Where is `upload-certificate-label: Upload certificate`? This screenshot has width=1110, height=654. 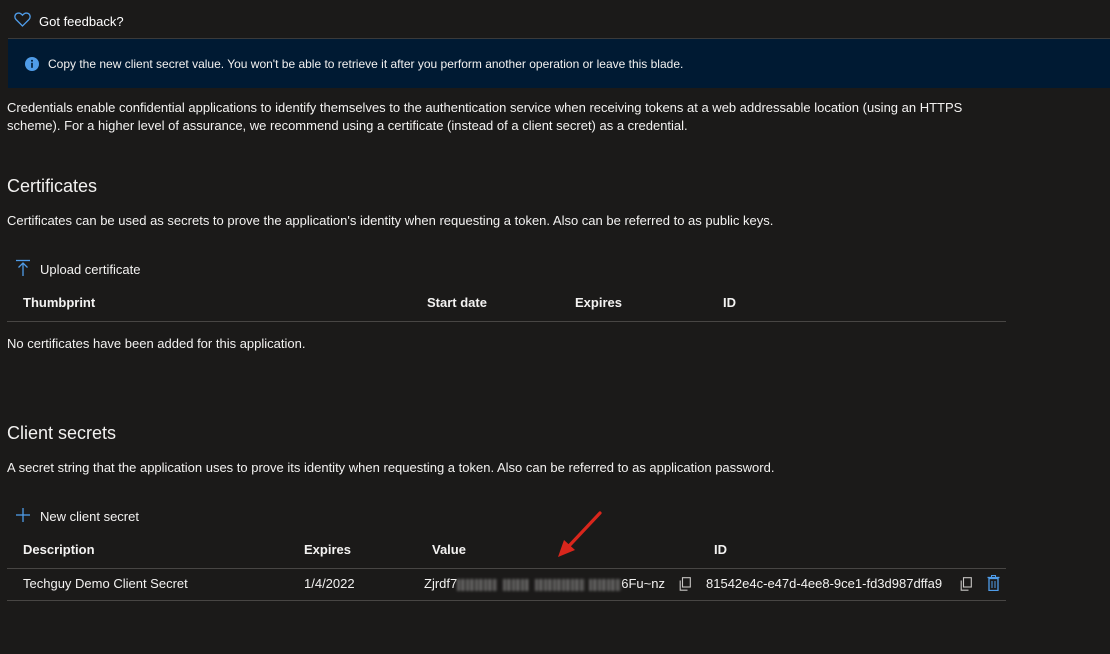
upload-certificate-label: Upload certificate is located at coordinates (90, 269).